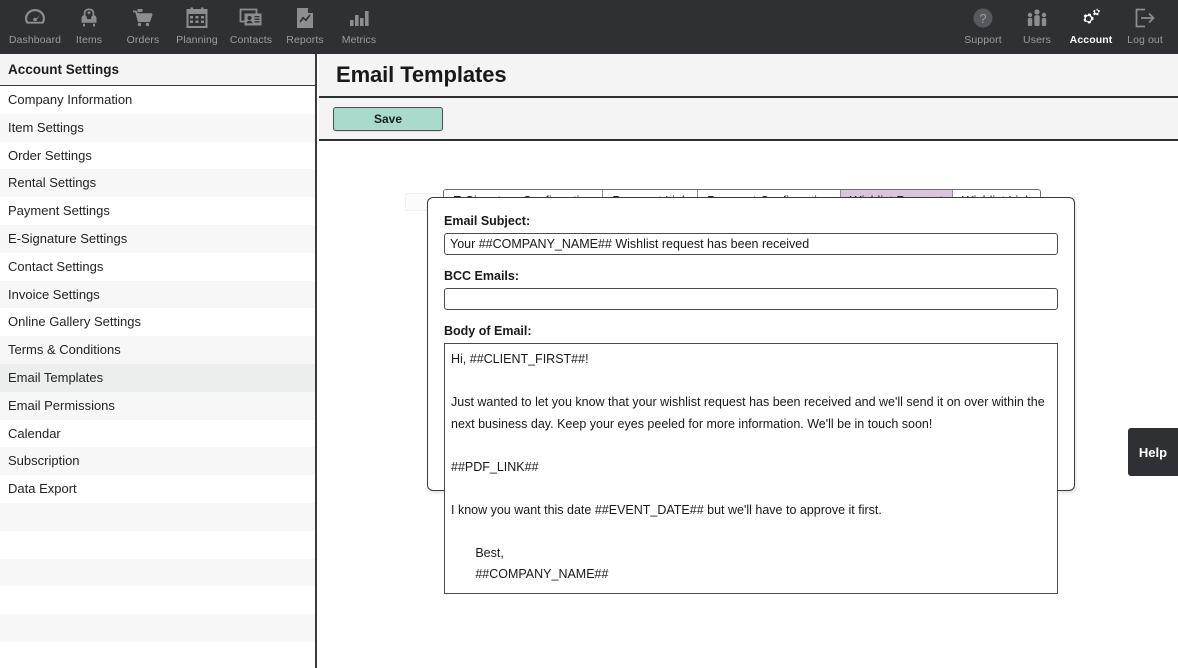  What do you see at coordinates (59, 211) in the screenshot?
I see `sidebar-item-label: Payment Settings` at bounding box center [59, 211].